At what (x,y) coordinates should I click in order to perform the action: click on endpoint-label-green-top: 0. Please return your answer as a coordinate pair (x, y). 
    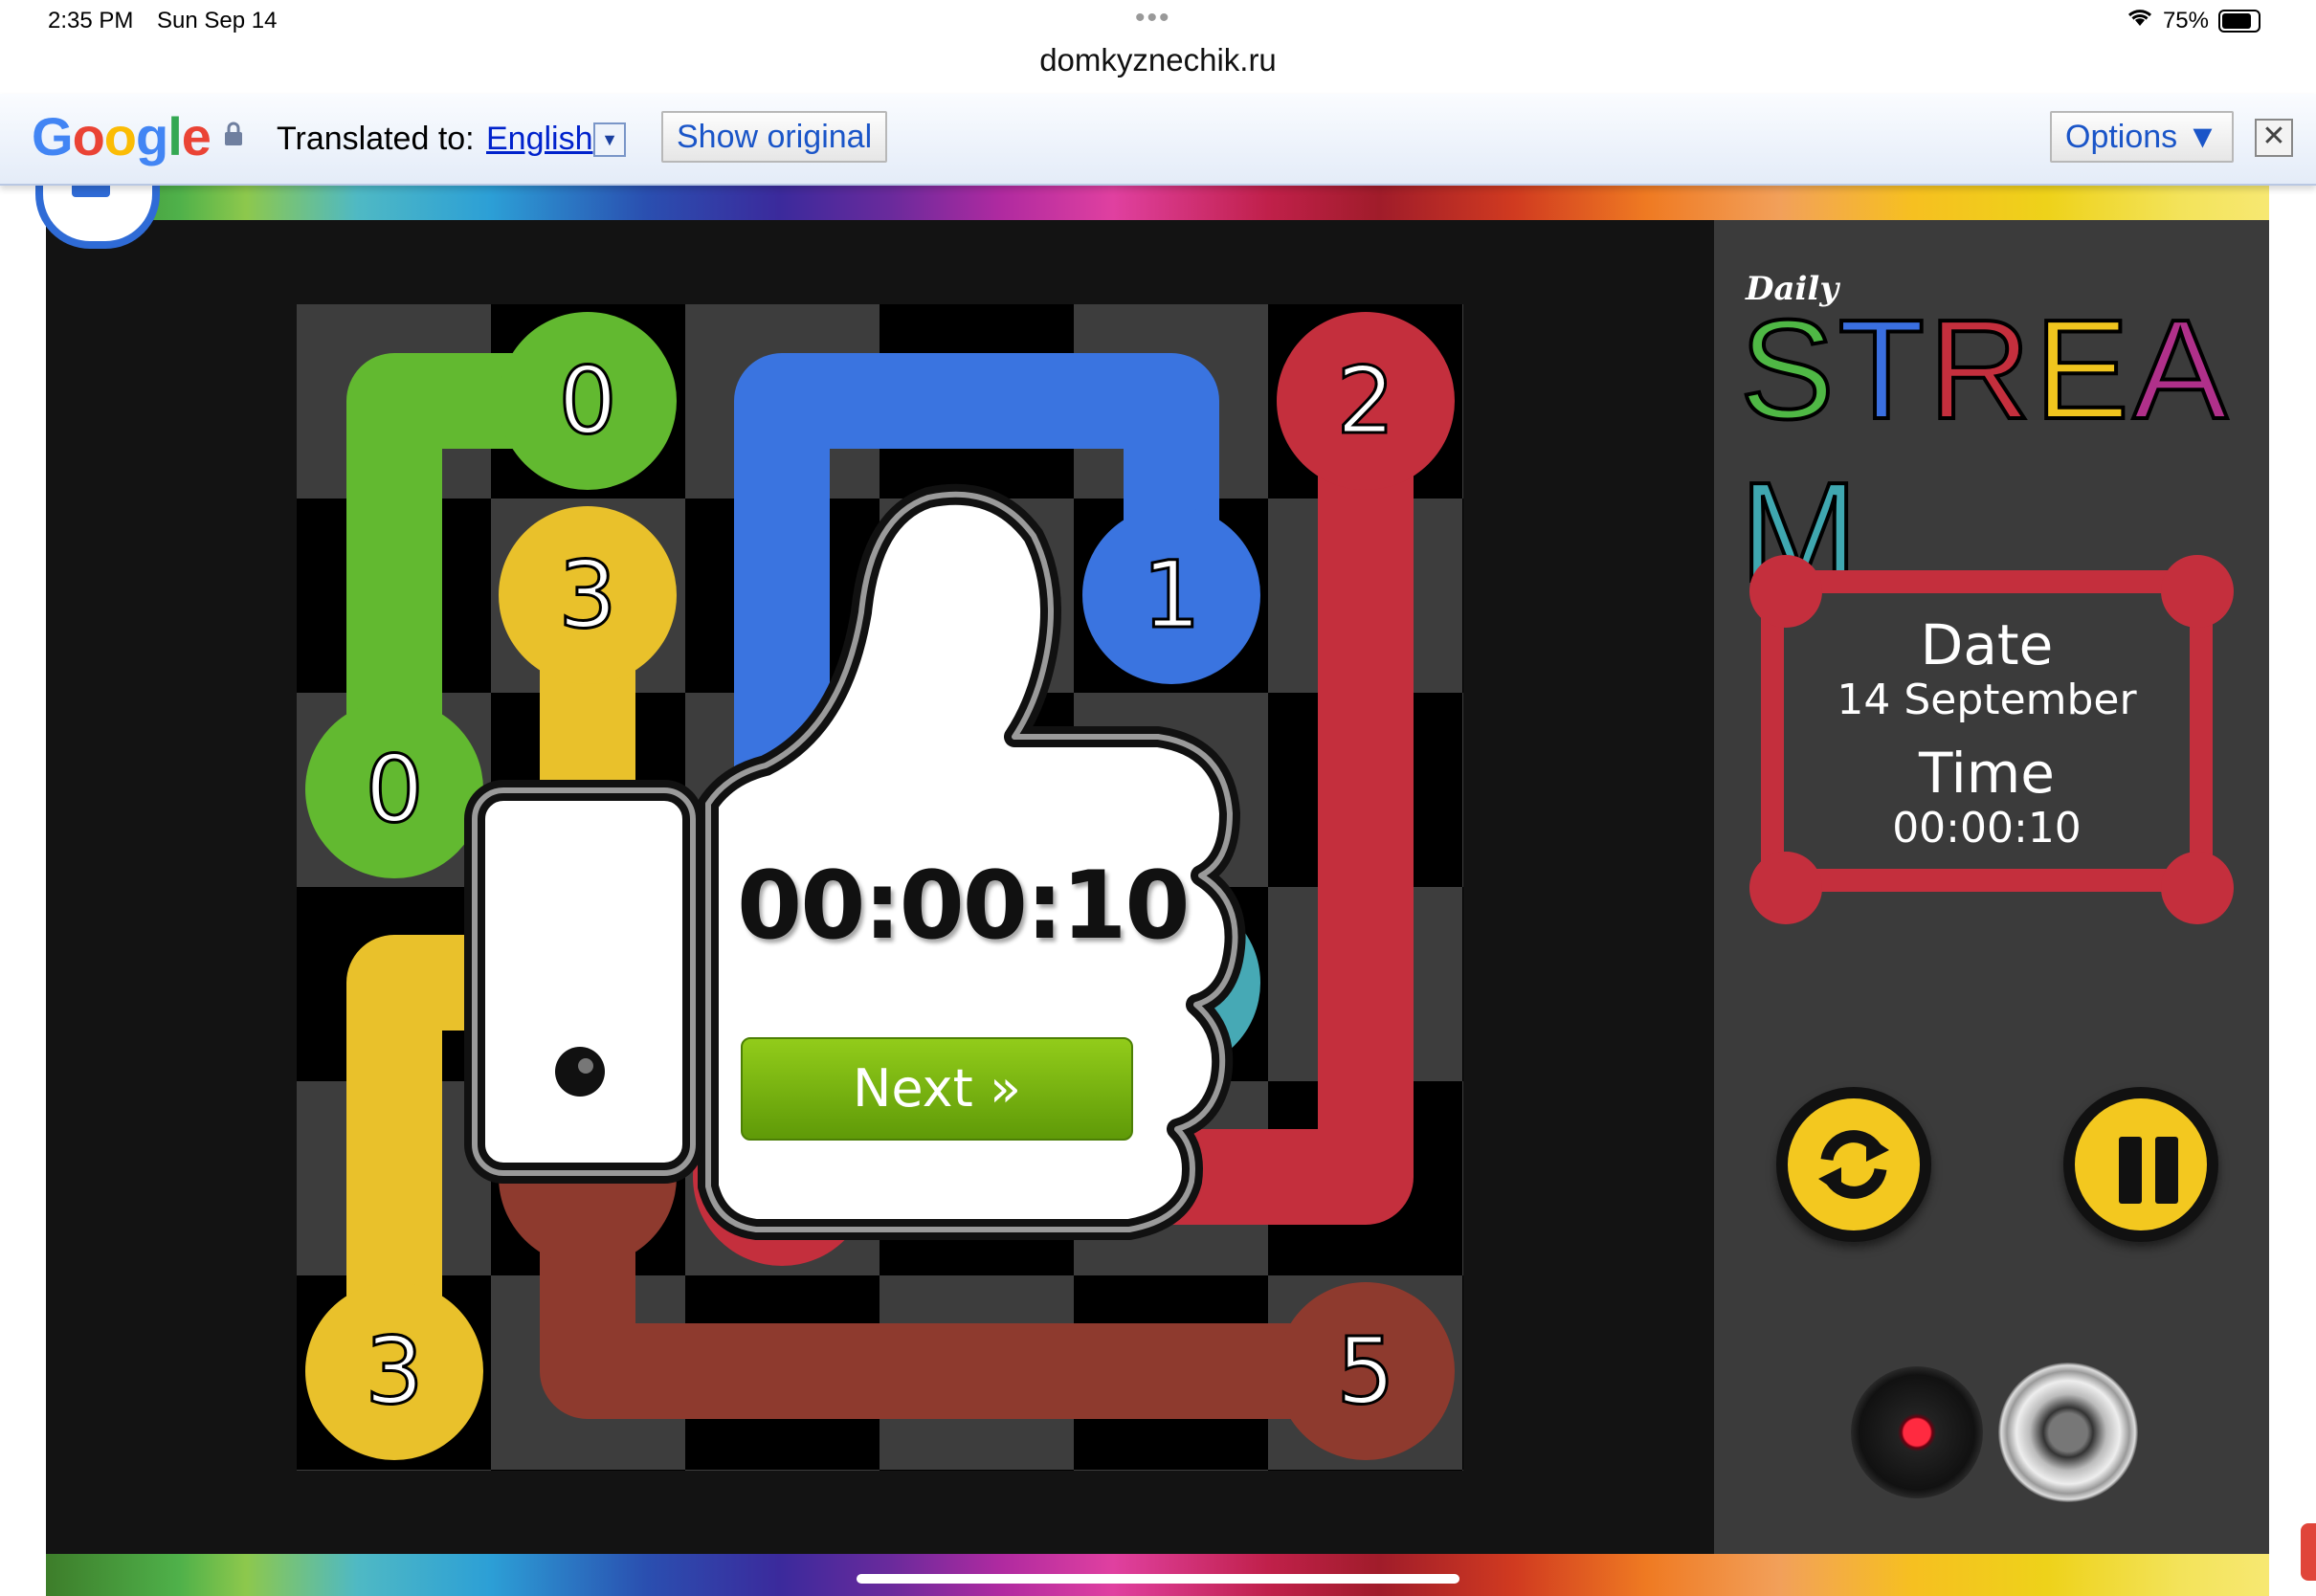
    Looking at the image, I should click on (587, 401).